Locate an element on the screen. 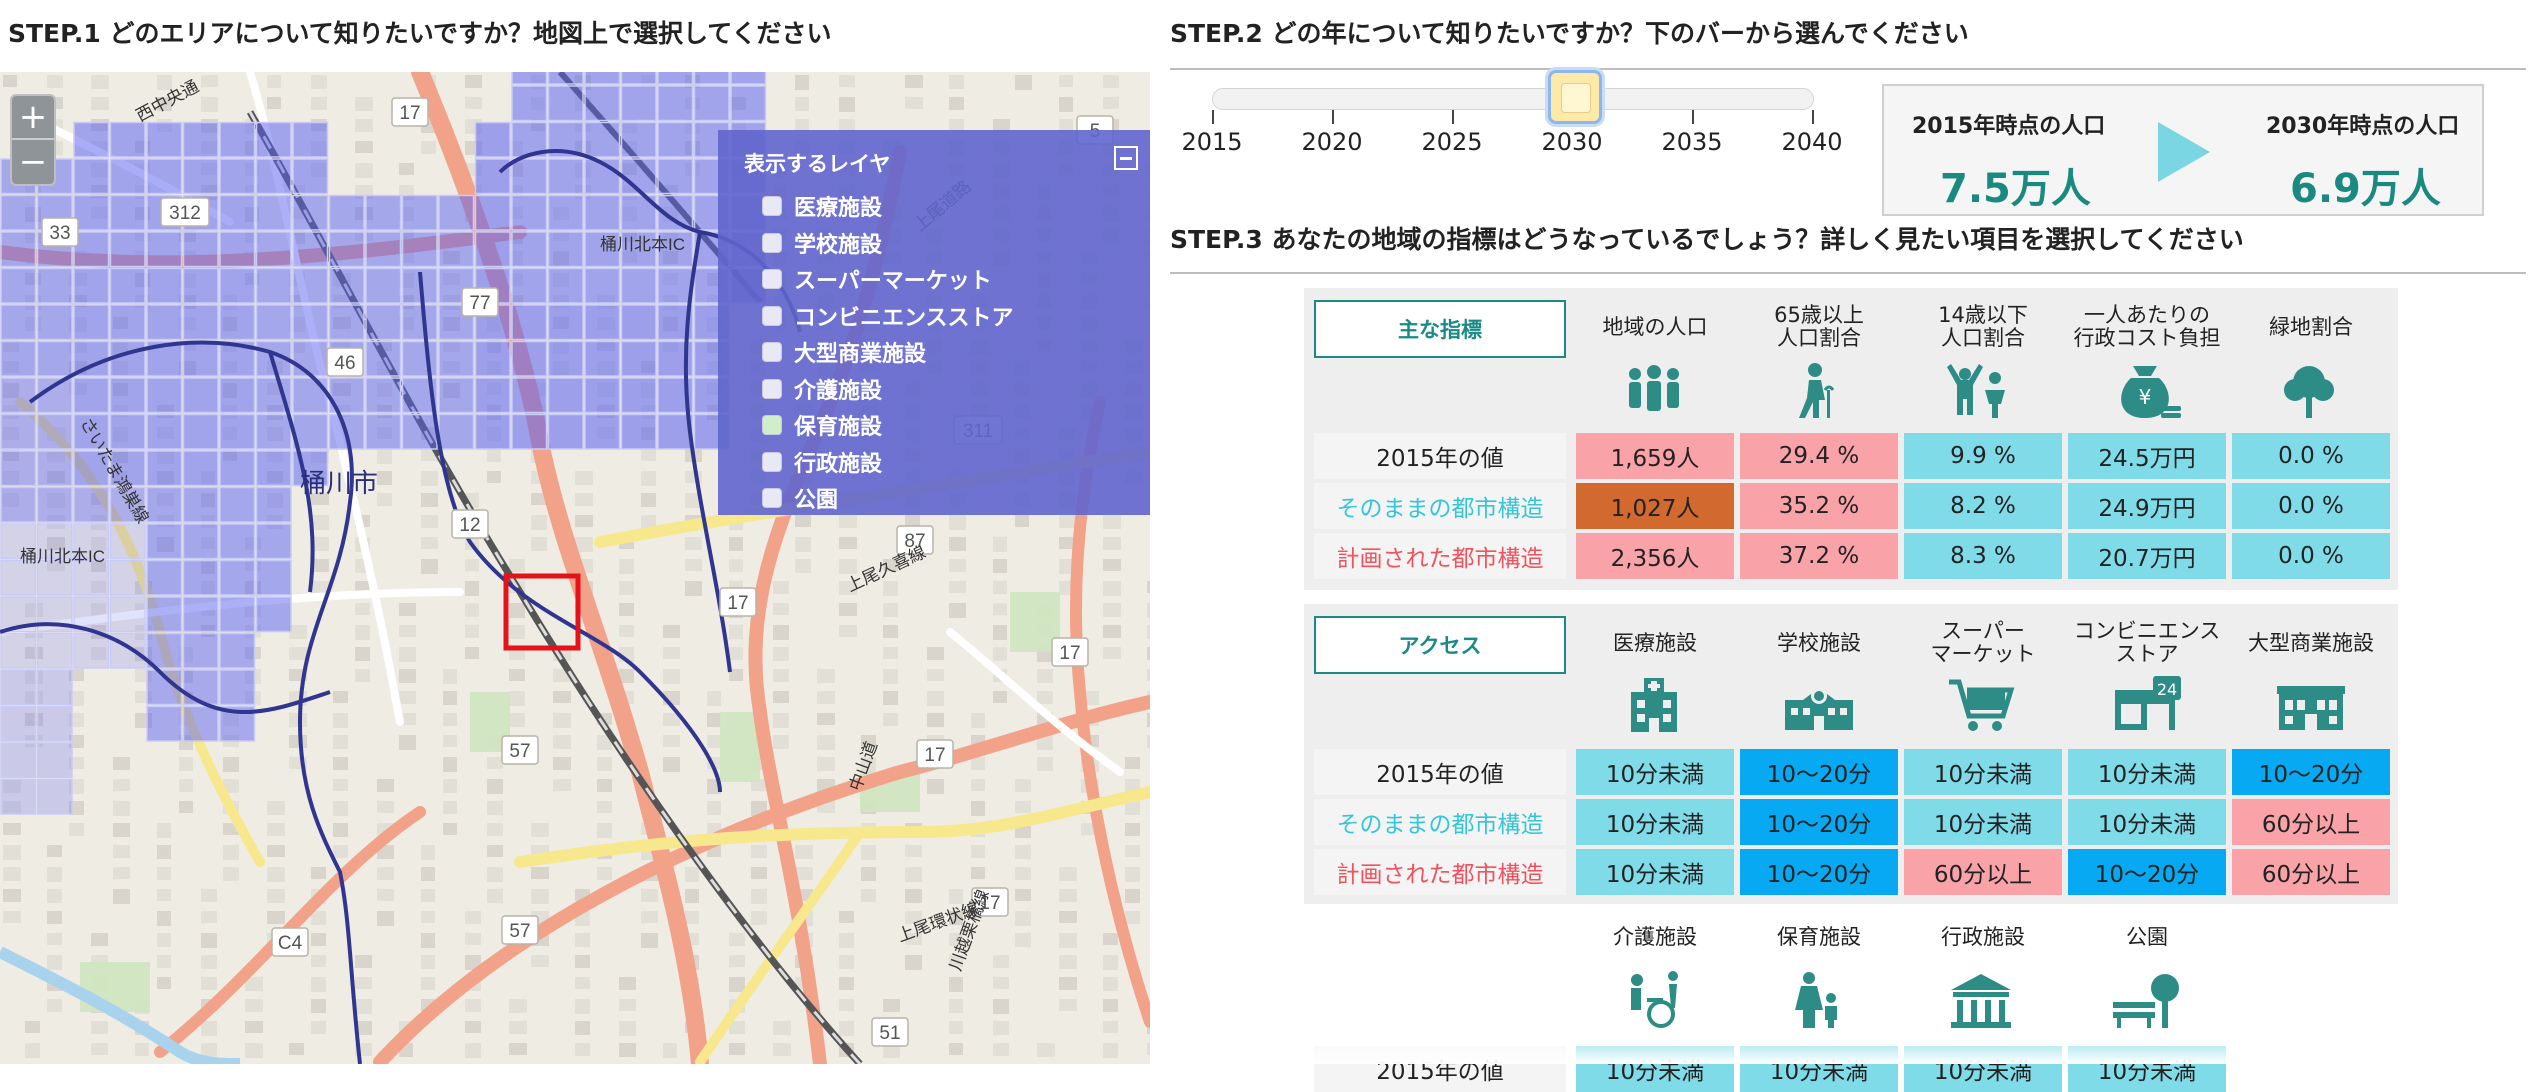 This screenshot has height=1092, width=2536. svg-text: 57 is located at coordinates (519, 751).